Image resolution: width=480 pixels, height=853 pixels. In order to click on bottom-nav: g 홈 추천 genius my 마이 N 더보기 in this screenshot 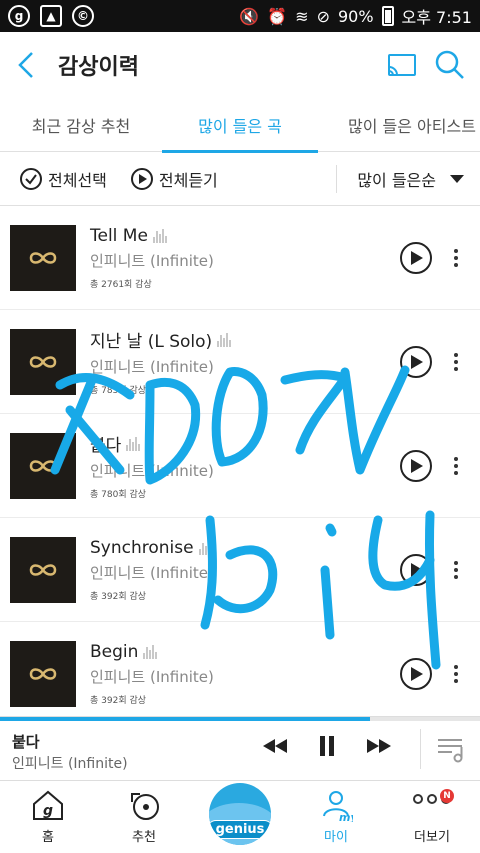, I will do `click(240, 816)`.